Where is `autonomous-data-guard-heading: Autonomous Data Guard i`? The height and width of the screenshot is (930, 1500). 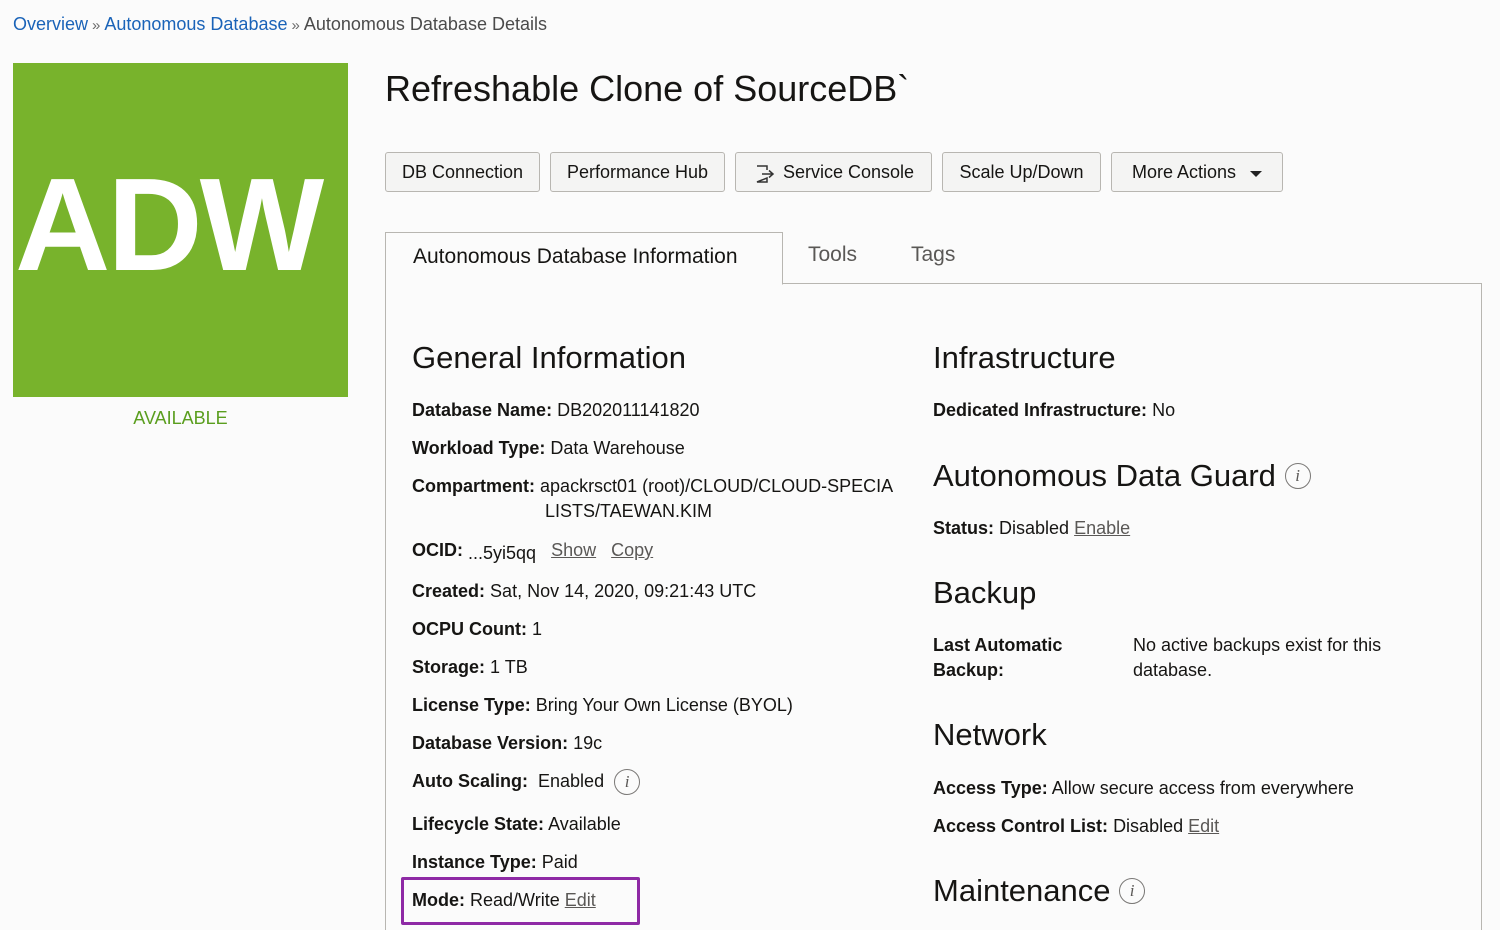
autonomous-data-guard-heading: Autonomous Data Guard i is located at coordinates (1122, 476).